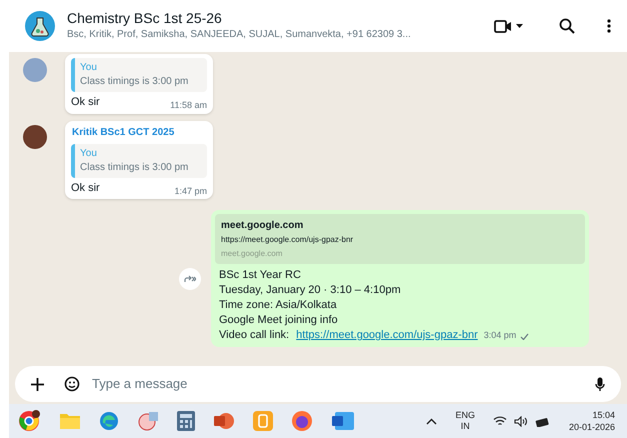 The height and width of the screenshot is (438, 627). I want to click on word-icon, so click(343, 421).